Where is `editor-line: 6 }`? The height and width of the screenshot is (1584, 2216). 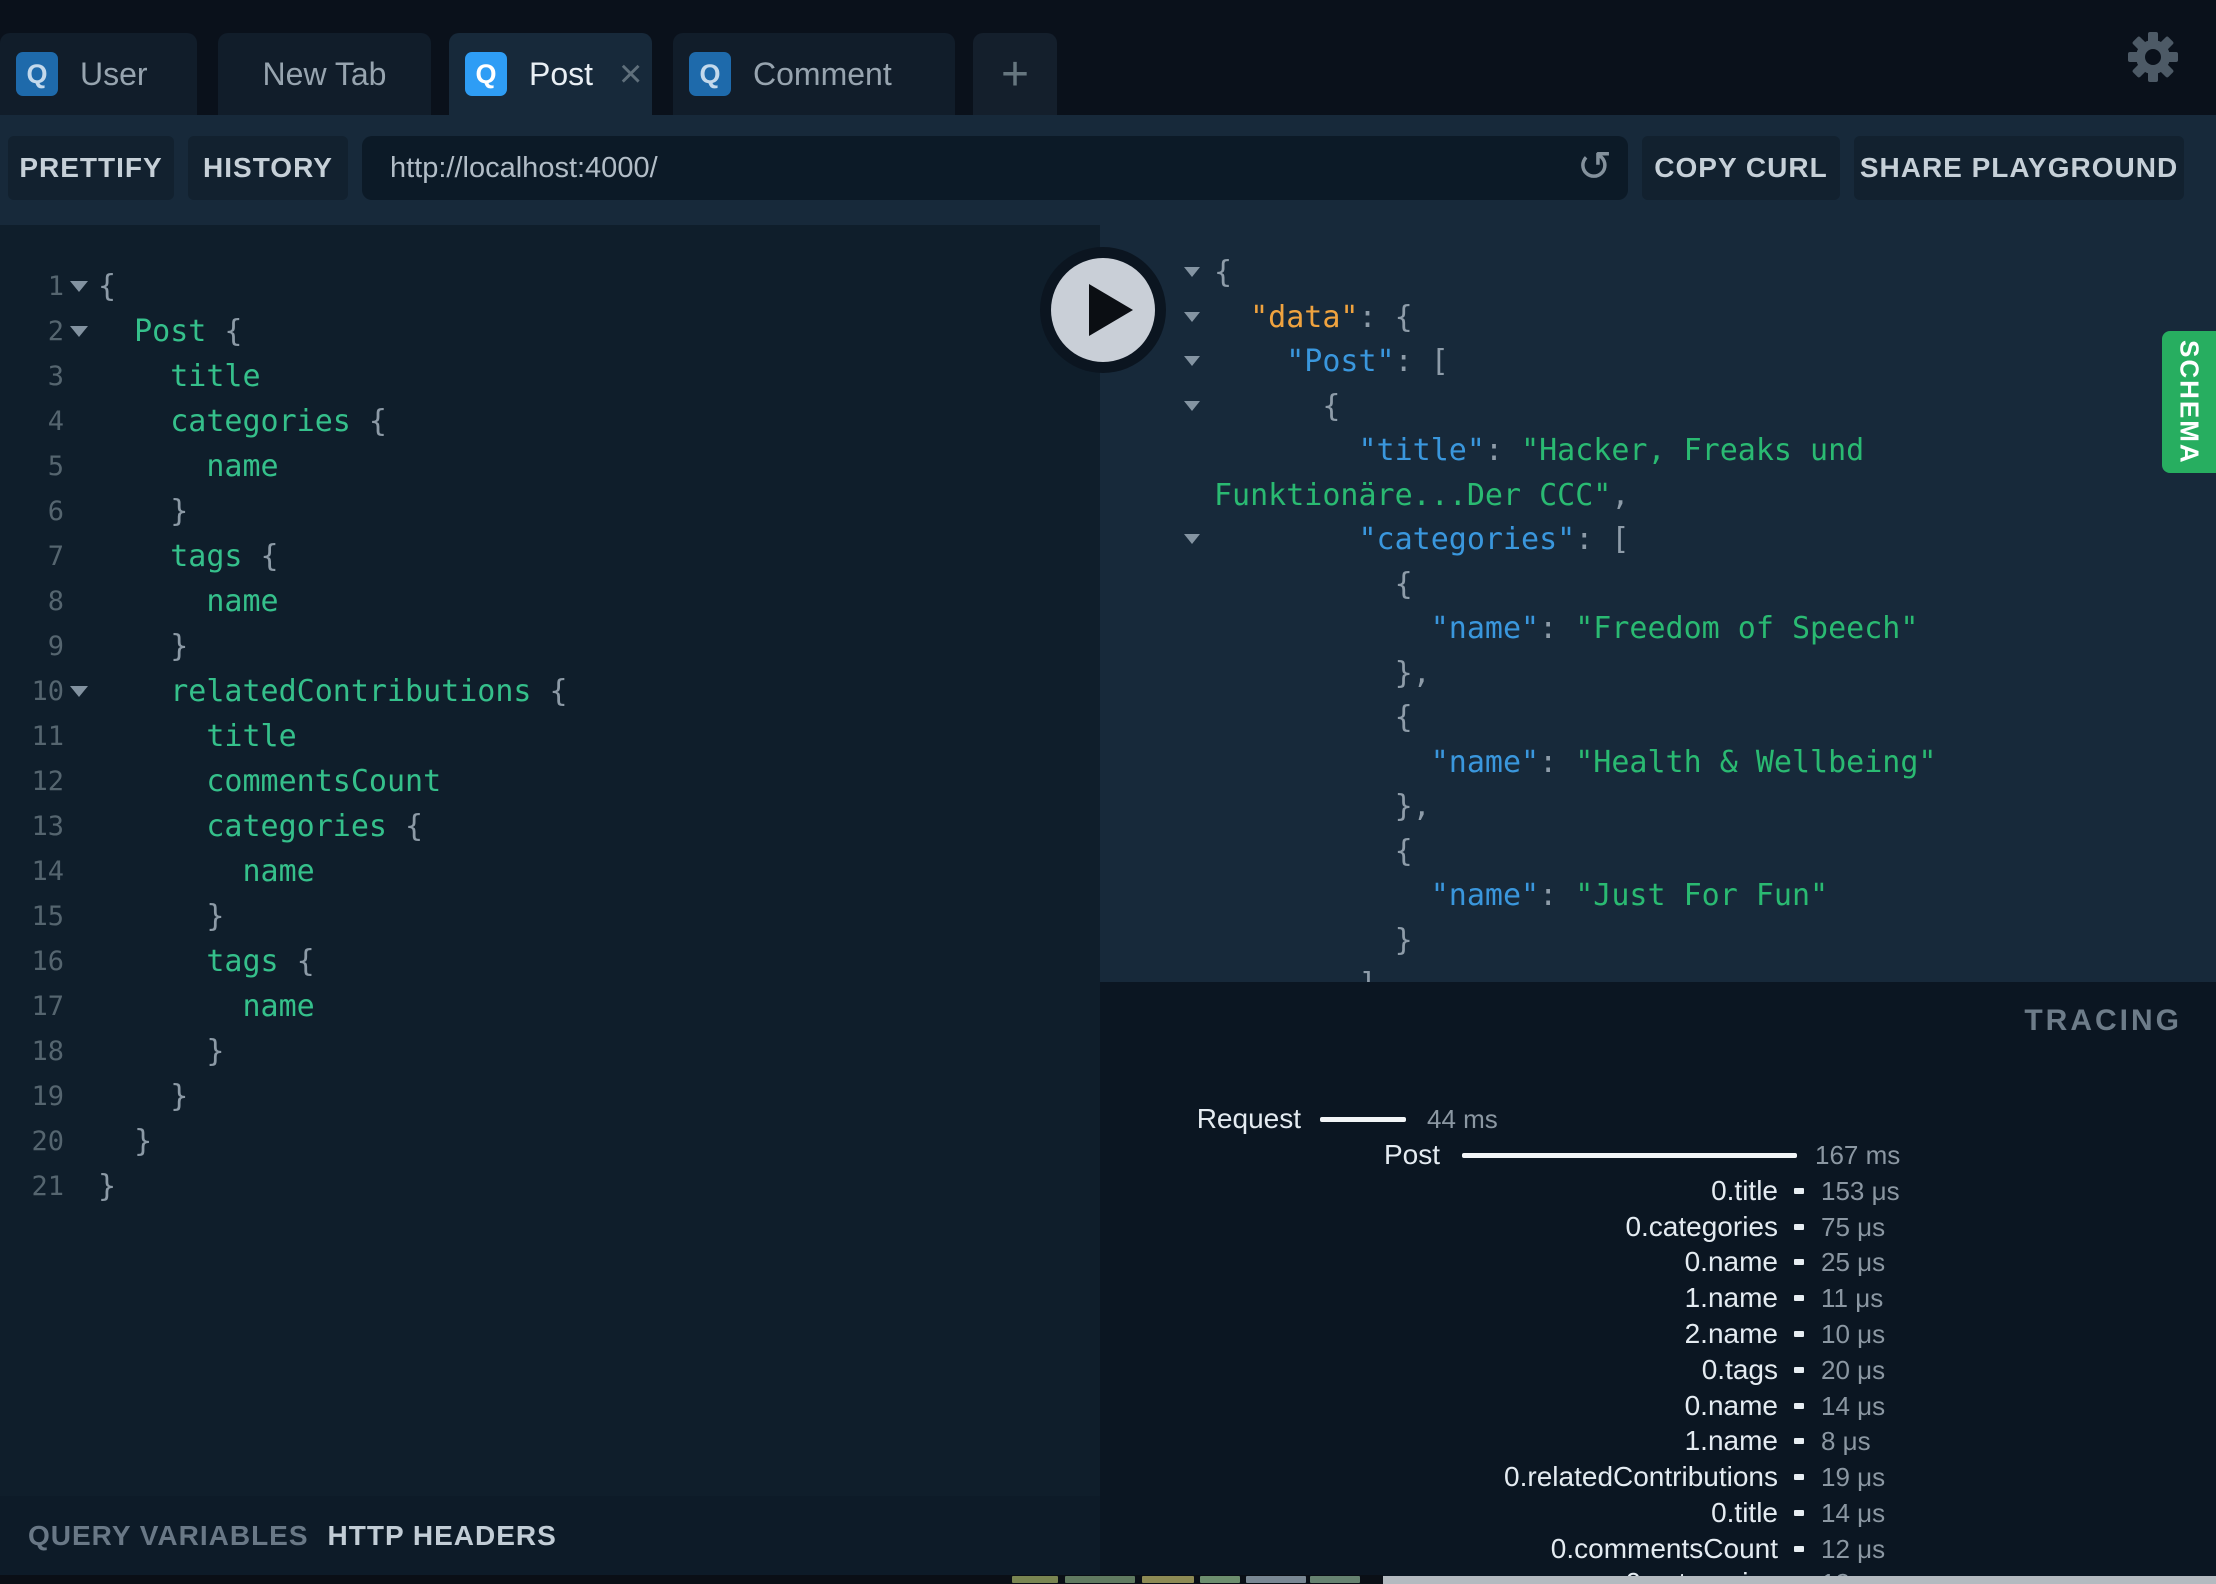 editor-line: 6 } is located at coordinates (550, 511).